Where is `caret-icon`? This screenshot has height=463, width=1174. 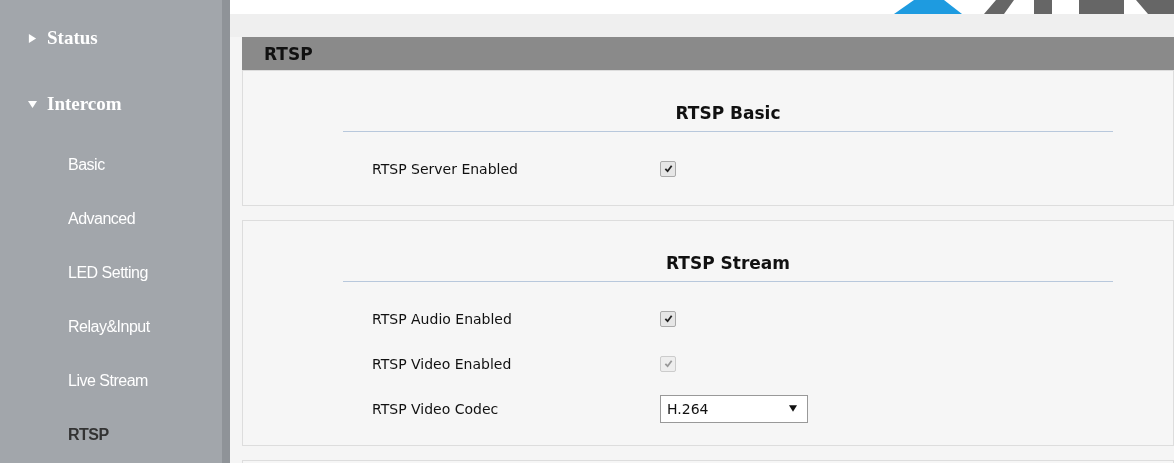 caret-icon is located at coordinates (793, 408).